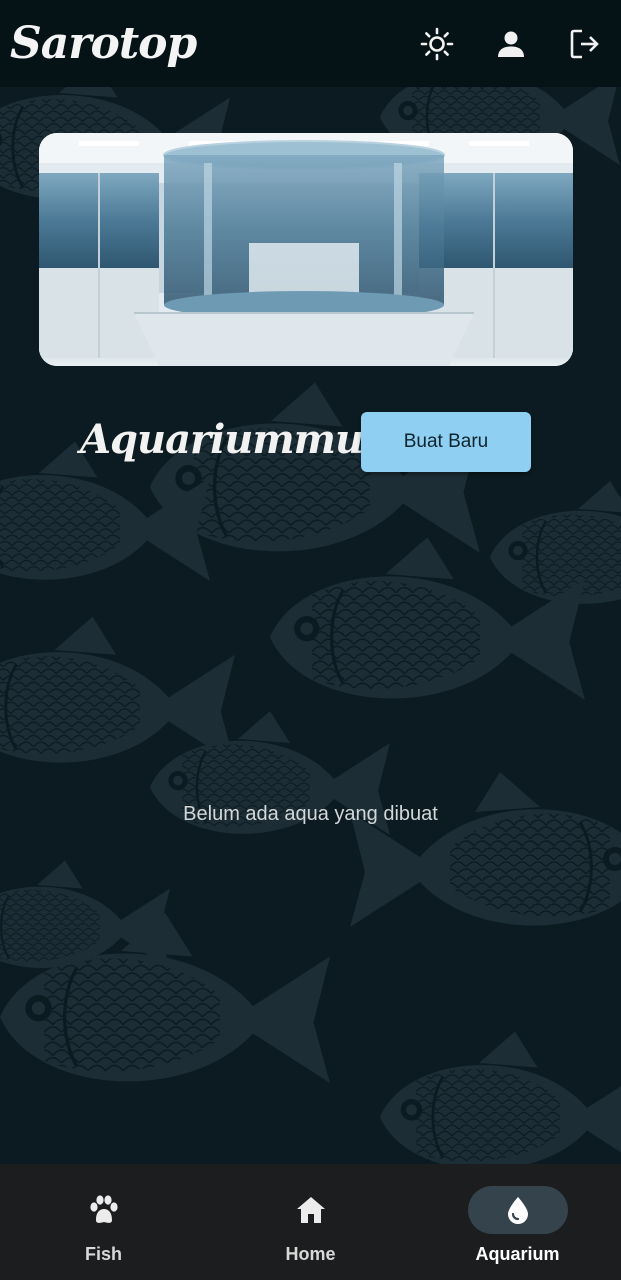  I want to click on nav-item-home: Home, so click(310, 1222).